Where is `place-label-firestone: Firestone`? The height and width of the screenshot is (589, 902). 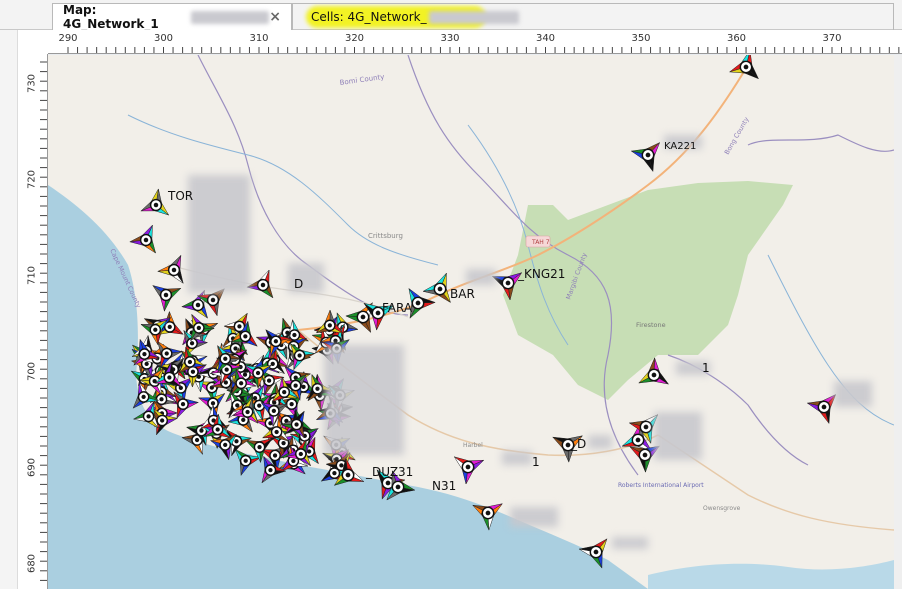 place-label-firestone: Firestone is located at coordinates (651, 325).